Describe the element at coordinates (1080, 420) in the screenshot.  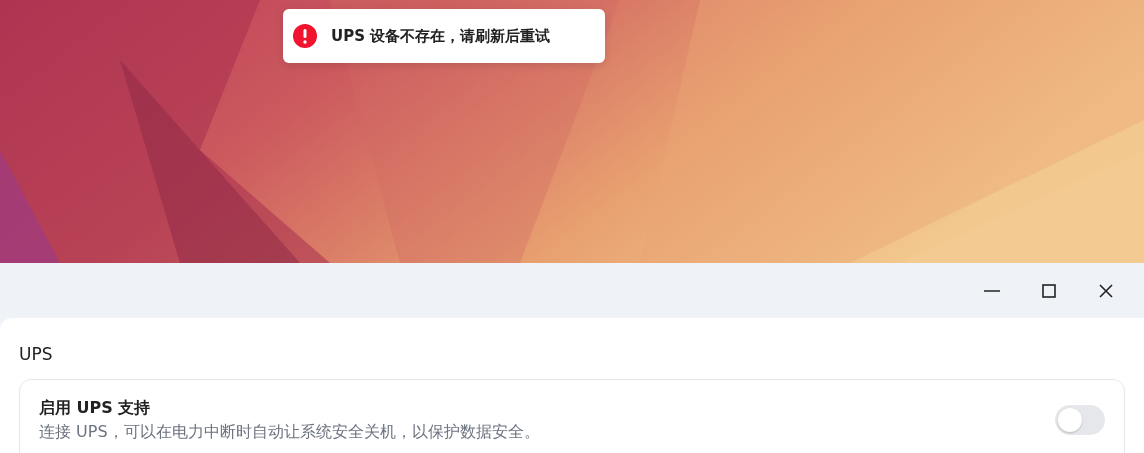
I see `toggle-switch` at that location.